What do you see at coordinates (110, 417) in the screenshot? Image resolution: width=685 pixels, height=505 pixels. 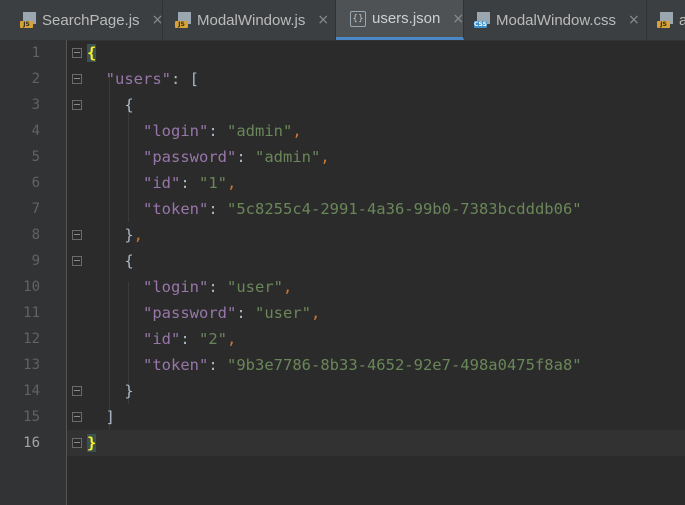 I see `code-line-15: ]` at bounding box center [110, 417].